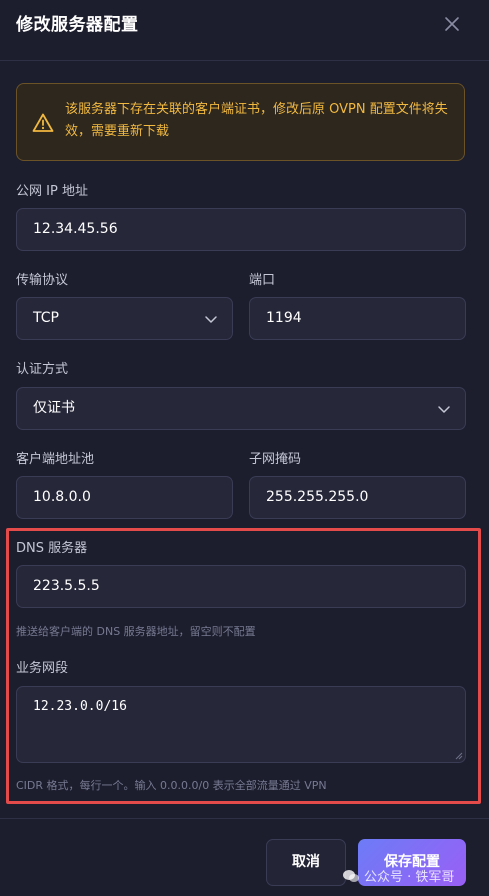  Describe the element at coordinates (275, 459) in the screenshot. I see `mask-label: 子网掩码` at that location.